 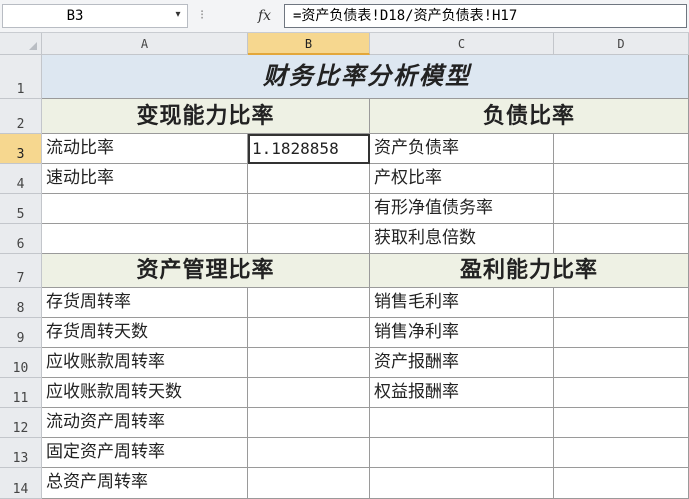 I want to click on cell-d6, so click(x=621, y=239).